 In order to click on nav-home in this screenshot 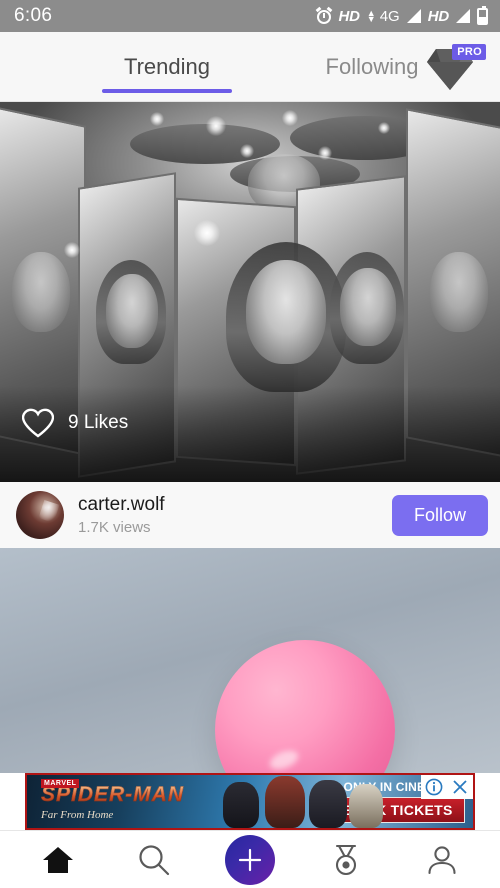, I will do `click(58, 859)`.